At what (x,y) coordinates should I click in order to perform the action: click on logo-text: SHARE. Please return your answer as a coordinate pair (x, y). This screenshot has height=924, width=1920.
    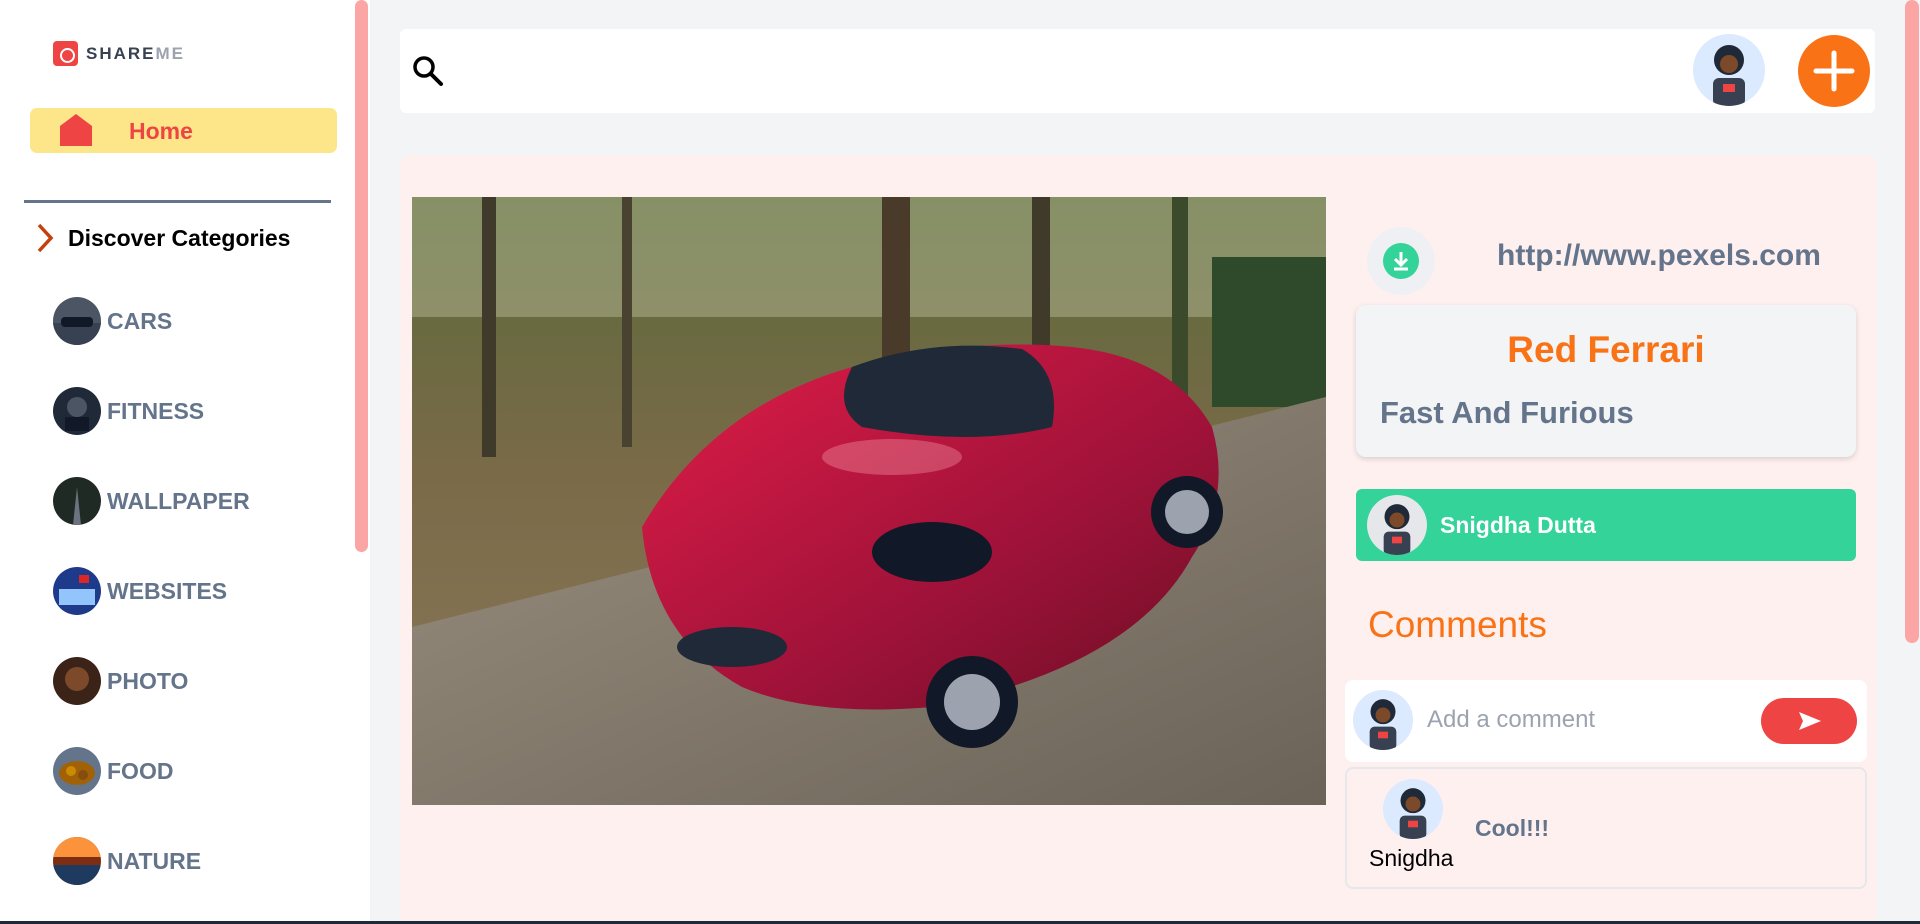
    Looking at the image, I should click on (121, 53).